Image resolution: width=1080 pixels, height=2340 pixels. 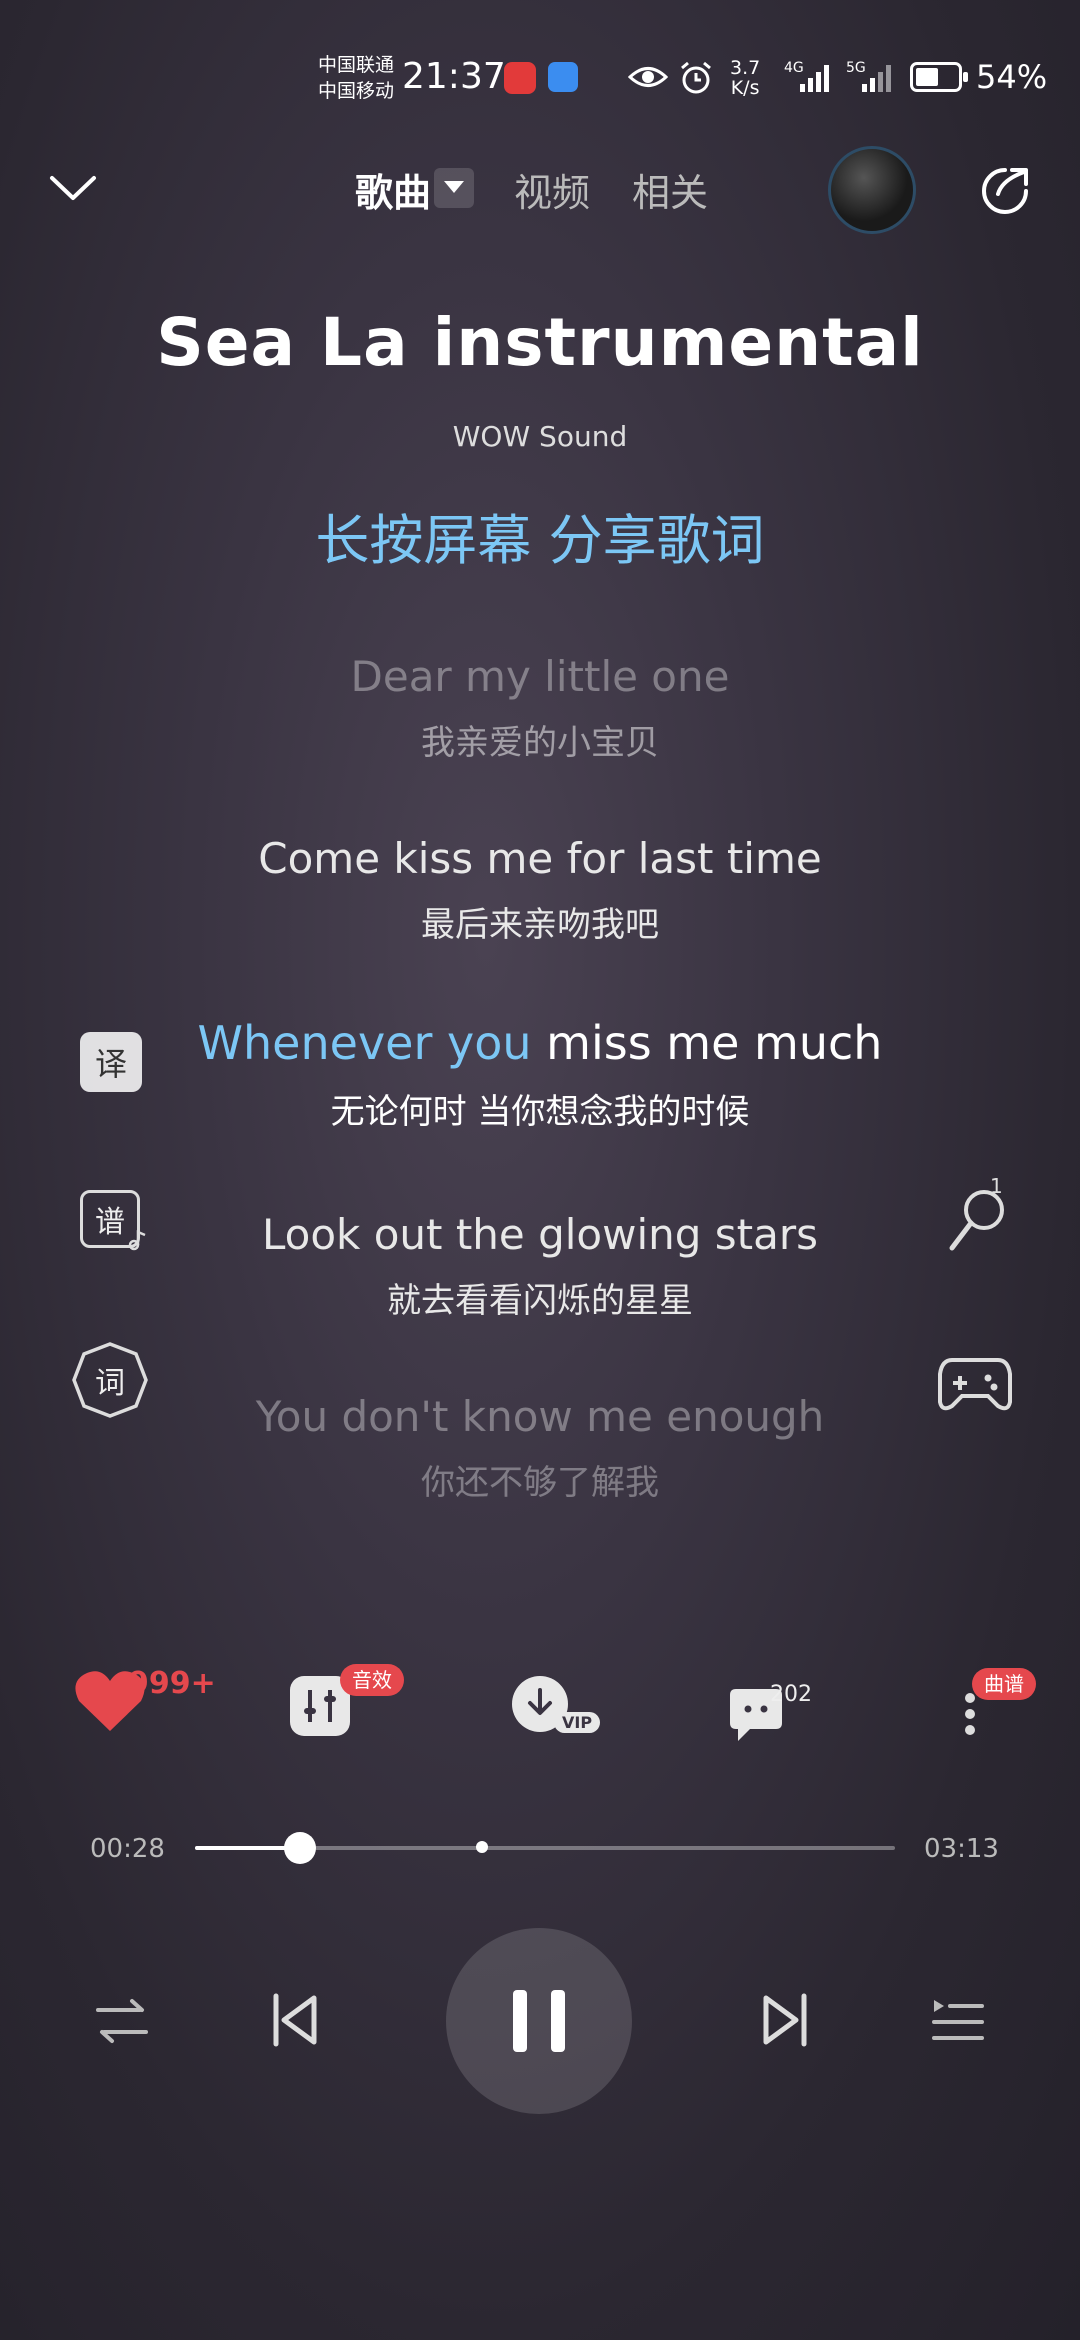 What do you see at coordinates (540, 436) in the screenshot?
I see `artist-name: WOW Sound` at bounding box center [540, 436].